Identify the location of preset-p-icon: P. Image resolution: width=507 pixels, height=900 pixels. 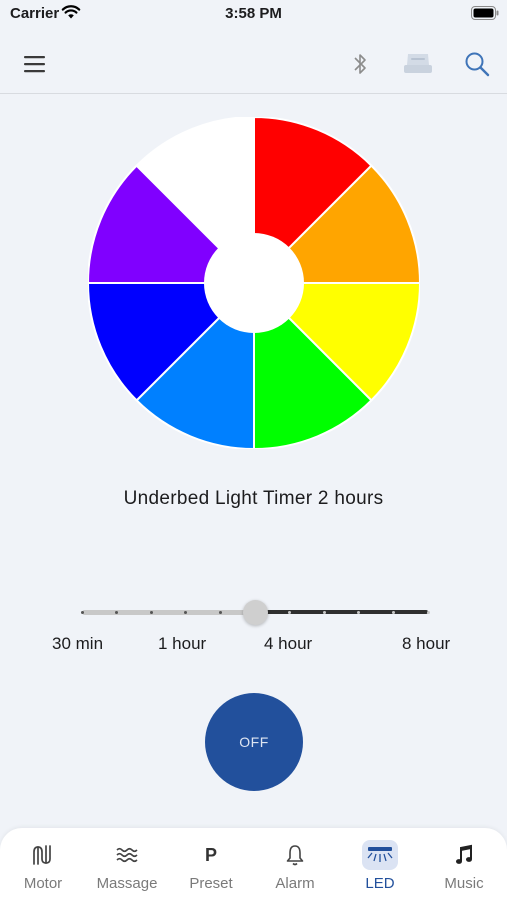
(211, 855).